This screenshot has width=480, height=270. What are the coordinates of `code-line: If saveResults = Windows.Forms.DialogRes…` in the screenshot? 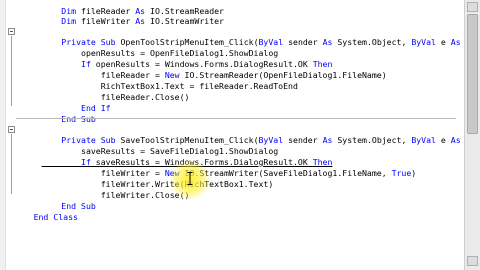 It's located at (172, 156).